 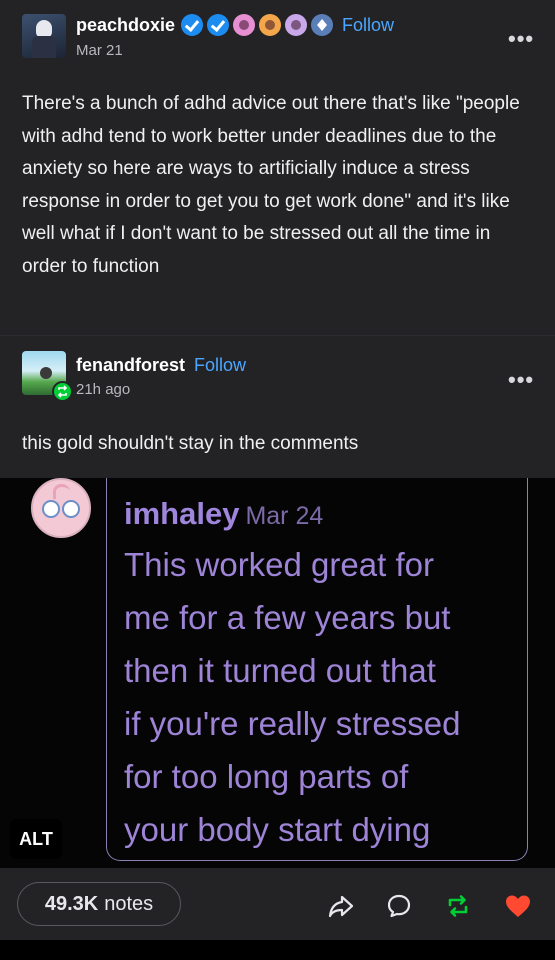 I want to click on comment-username-text: imhaley, so click(x=182, y=513).